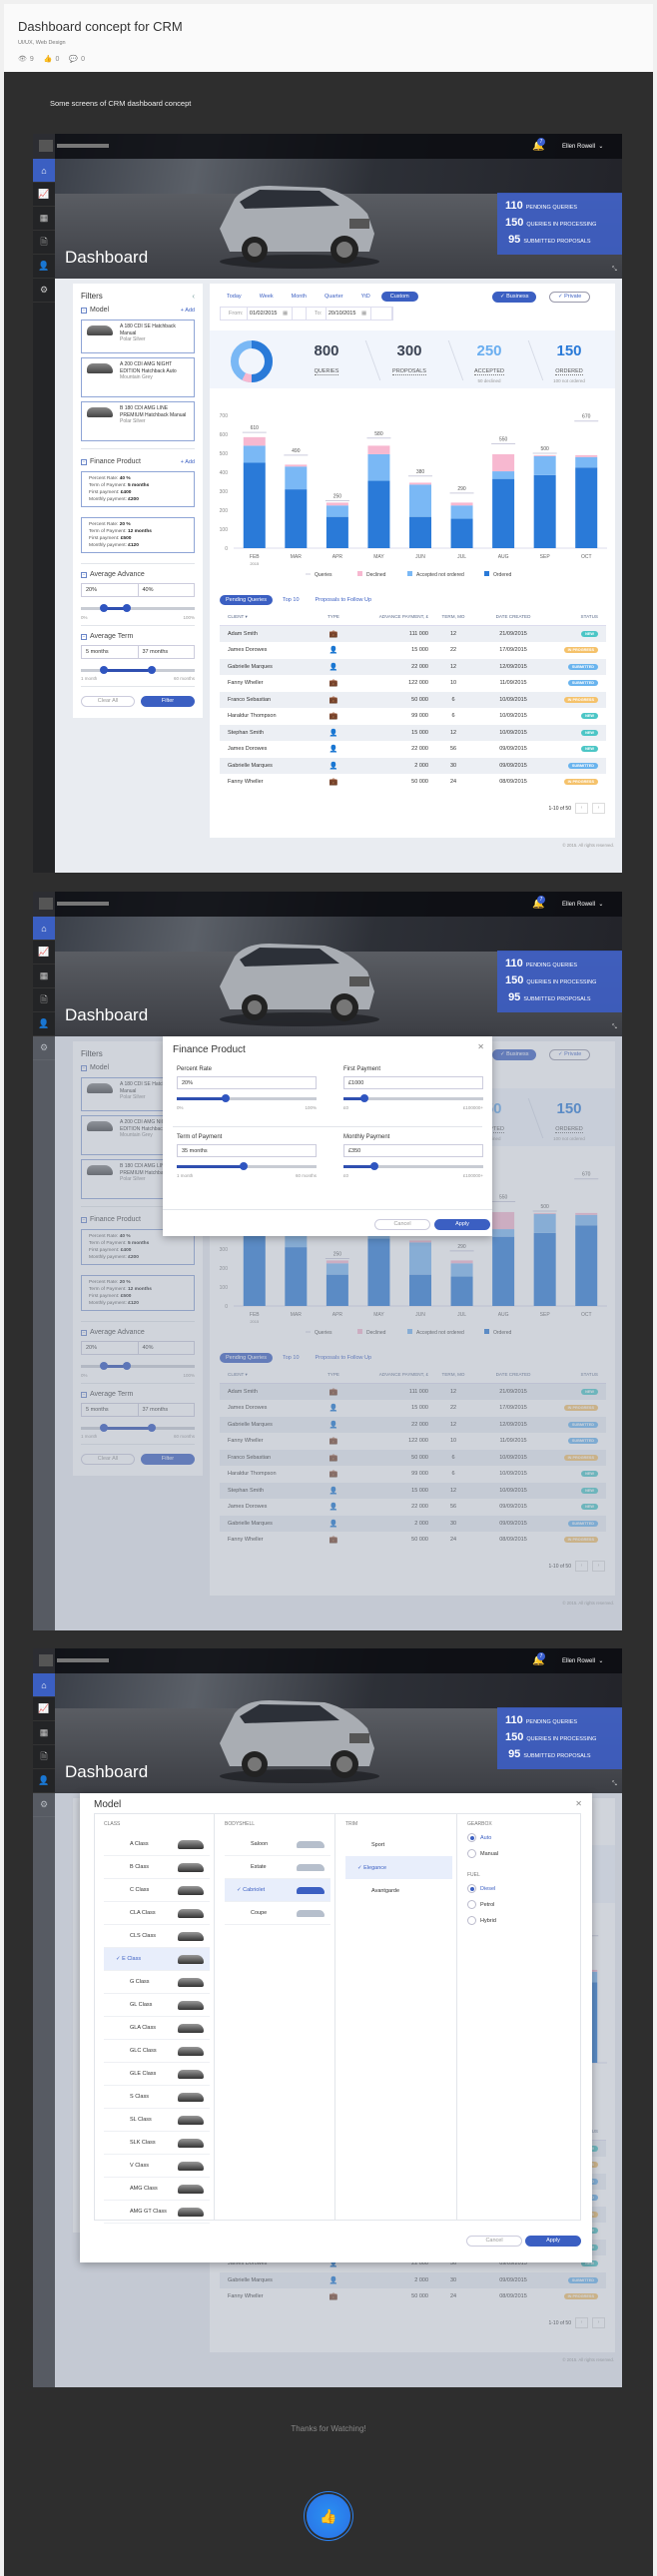 Image resolution: width=657 pixels, height=2576 pixels. I want to click on term-slider, so click(138, 670).